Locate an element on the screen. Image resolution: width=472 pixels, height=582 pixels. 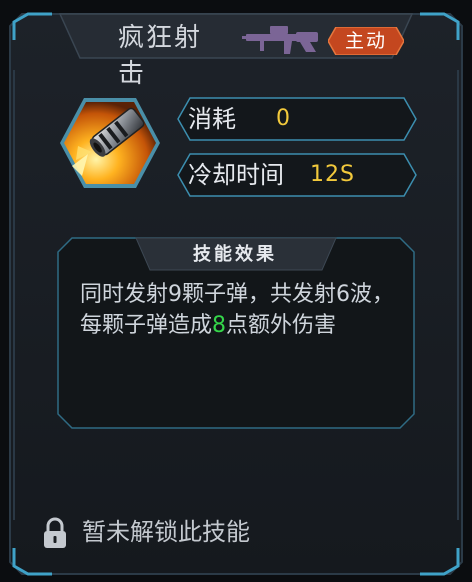
cooldown-label: 冷却时间 is located at coordinates (236, 175).